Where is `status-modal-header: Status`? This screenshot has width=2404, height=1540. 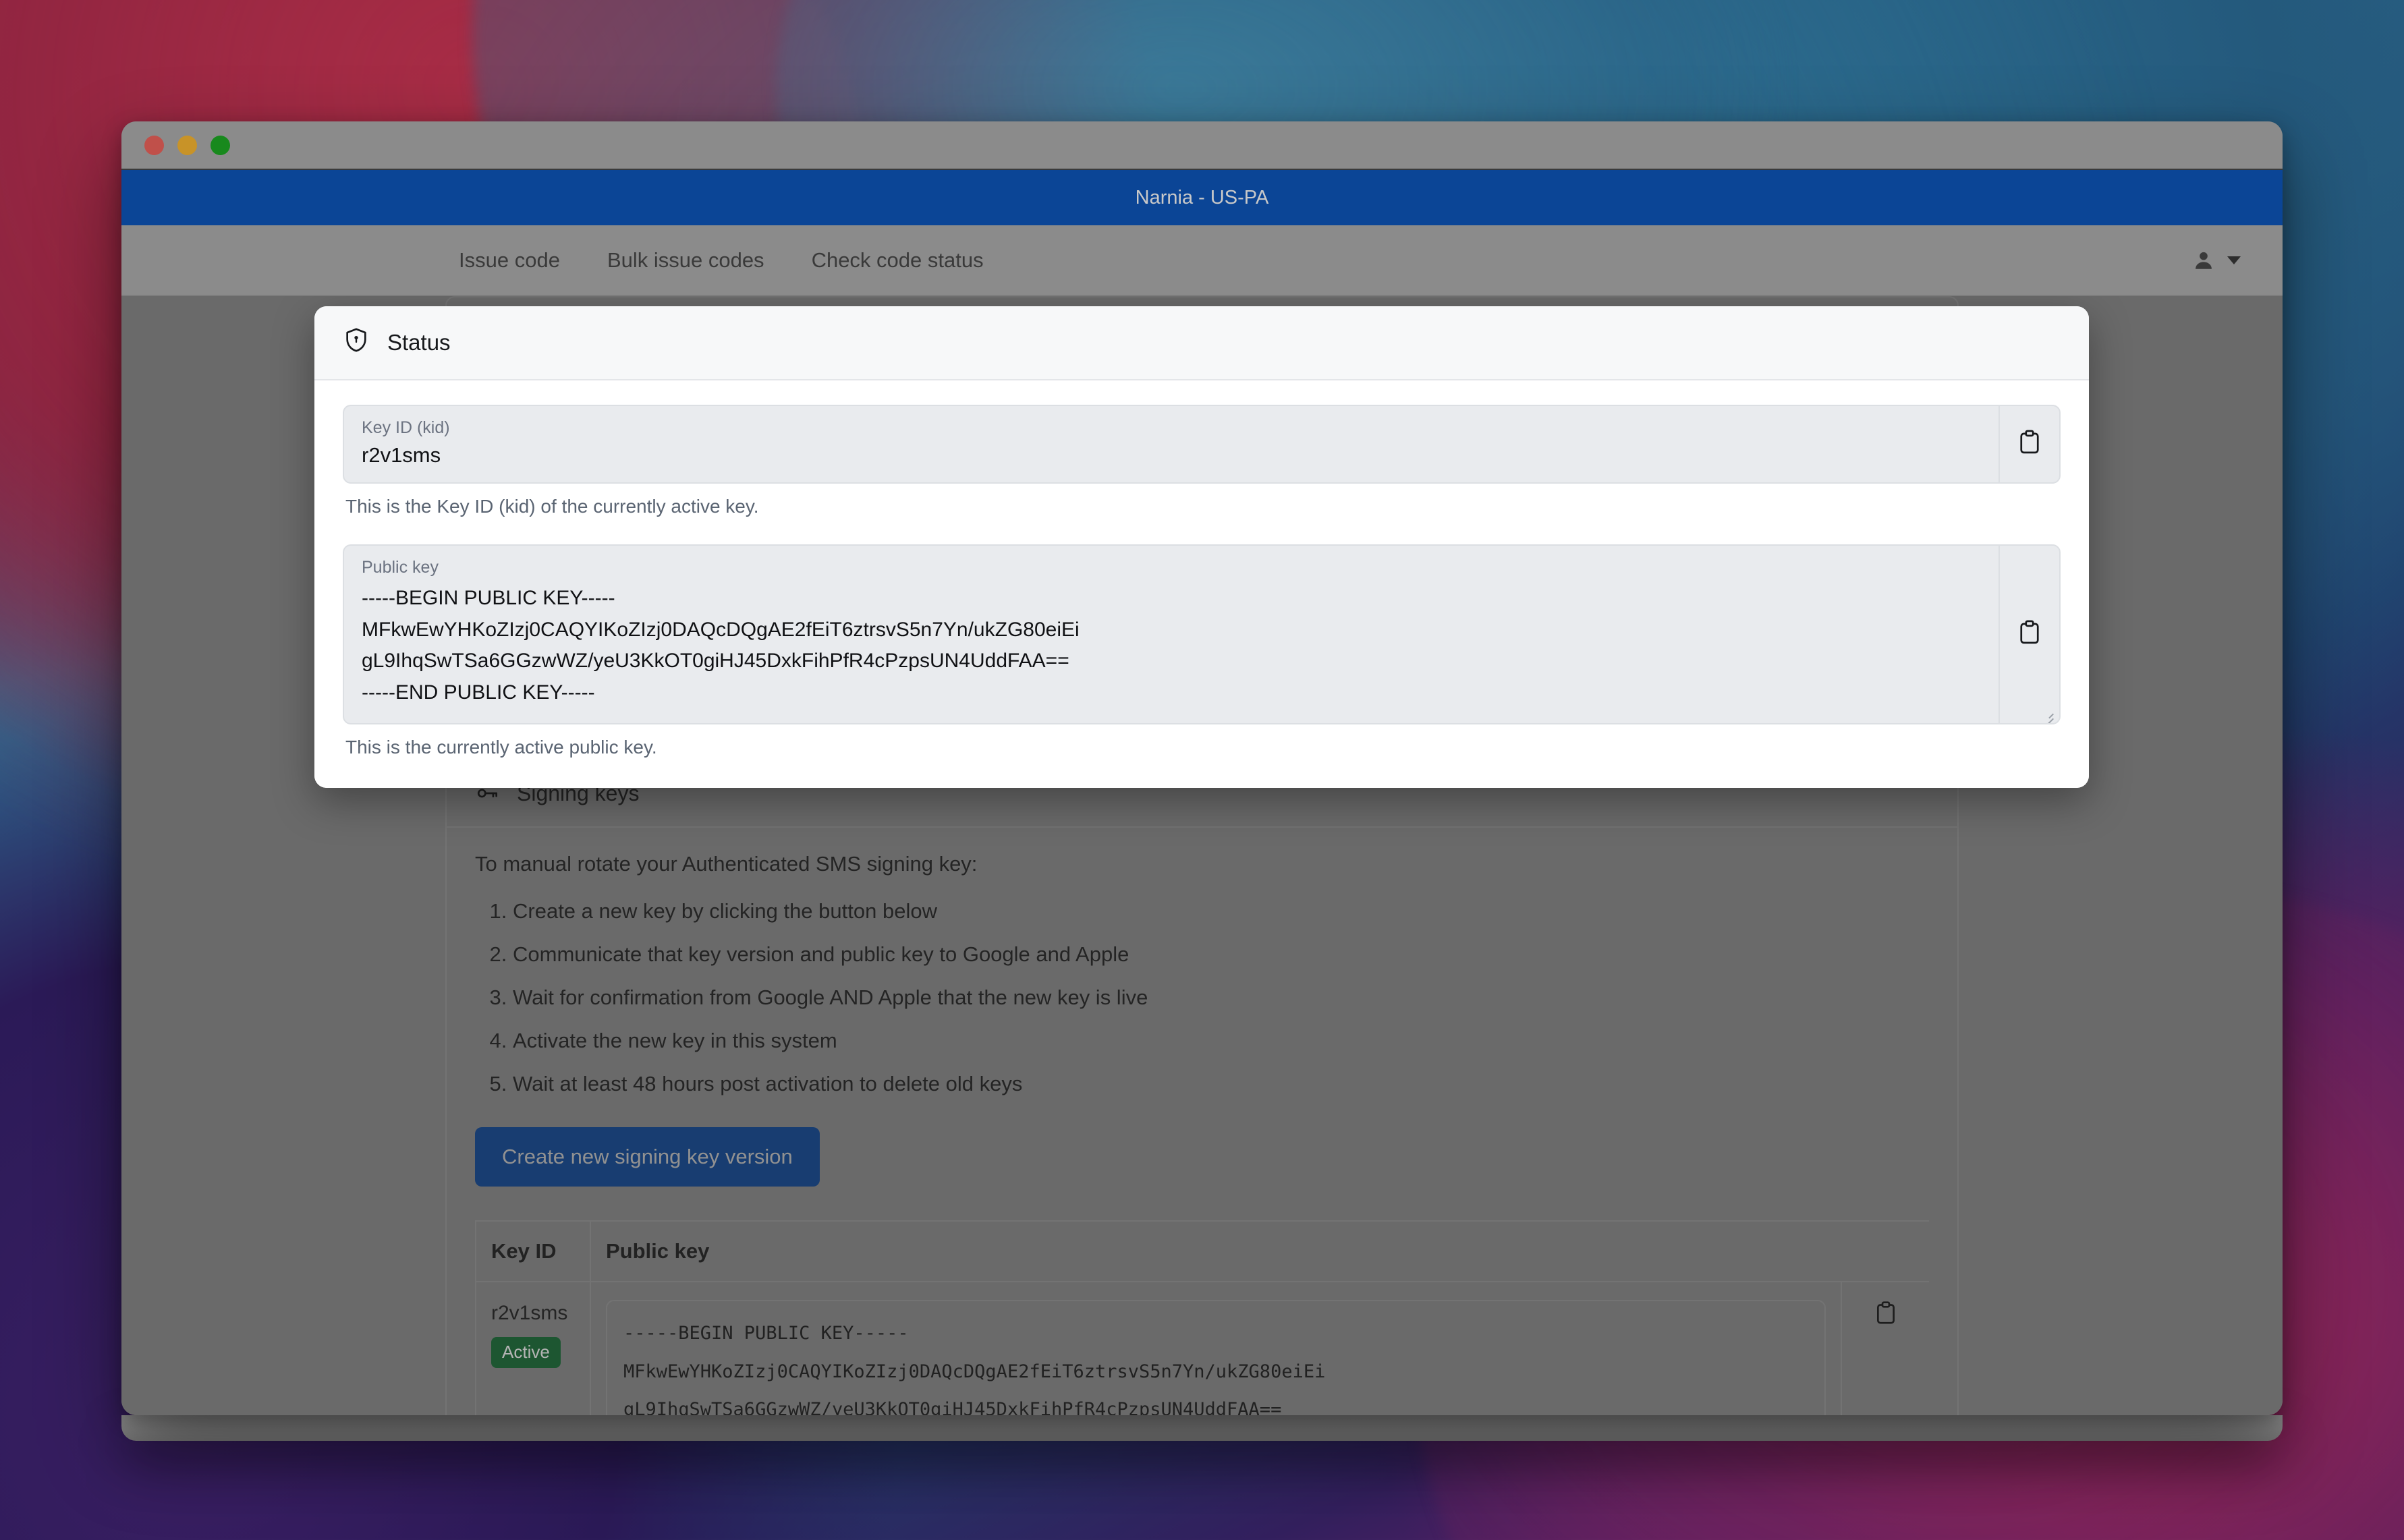
status-modal-header: Status is located at coordinates (1201, 343).